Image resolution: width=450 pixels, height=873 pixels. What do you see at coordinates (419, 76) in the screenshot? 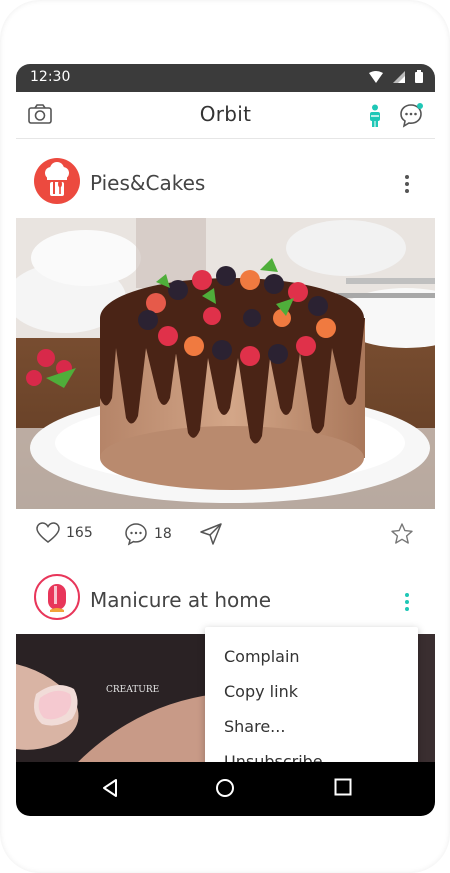
I see `battery-icon` at bounding box center [419, 76].